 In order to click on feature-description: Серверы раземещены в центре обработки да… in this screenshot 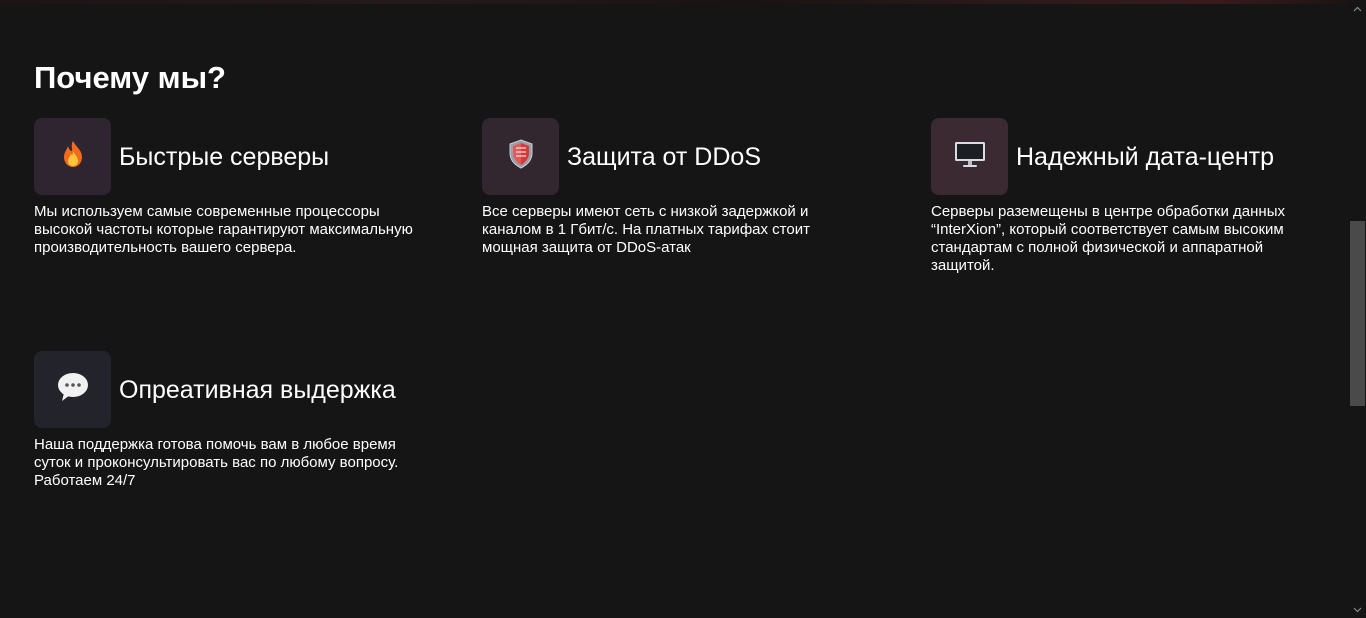, I will do `click(1108, 238)`.